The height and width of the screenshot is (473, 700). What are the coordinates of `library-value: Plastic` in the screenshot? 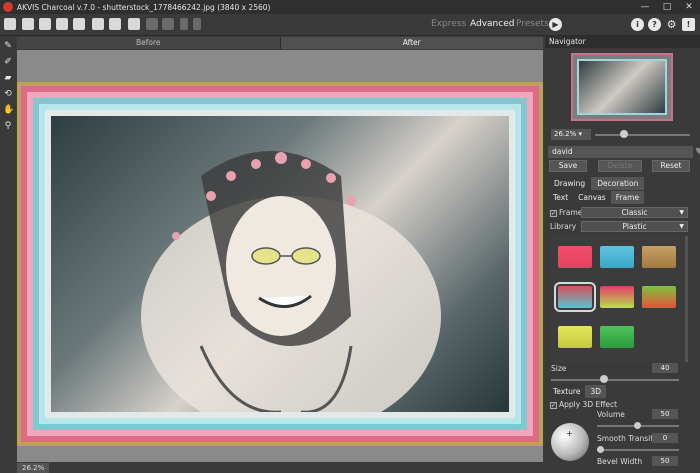 It's located at (634, 226).